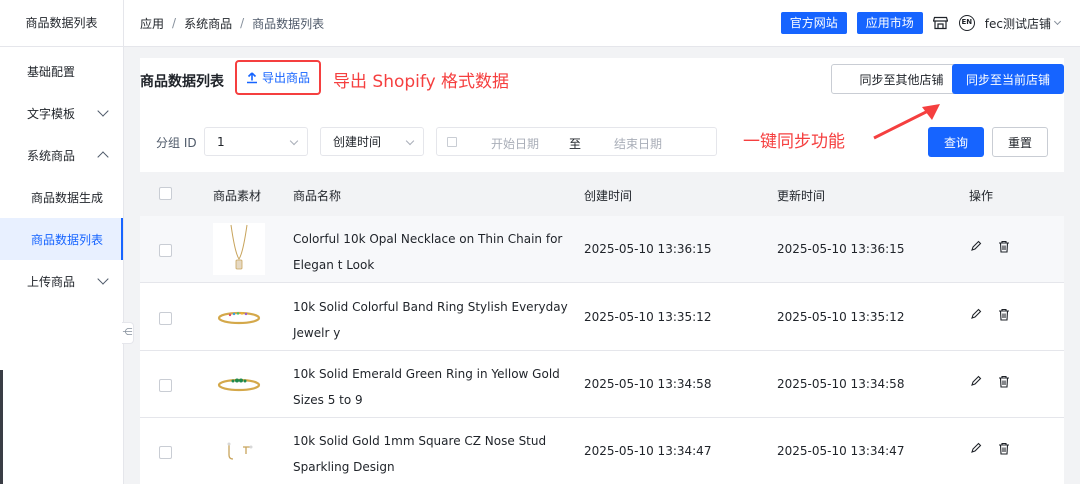  Describe the element at coordinates (51, 113) in the screenshot. I see `sidebar-item-label: 文字模板` at that location.